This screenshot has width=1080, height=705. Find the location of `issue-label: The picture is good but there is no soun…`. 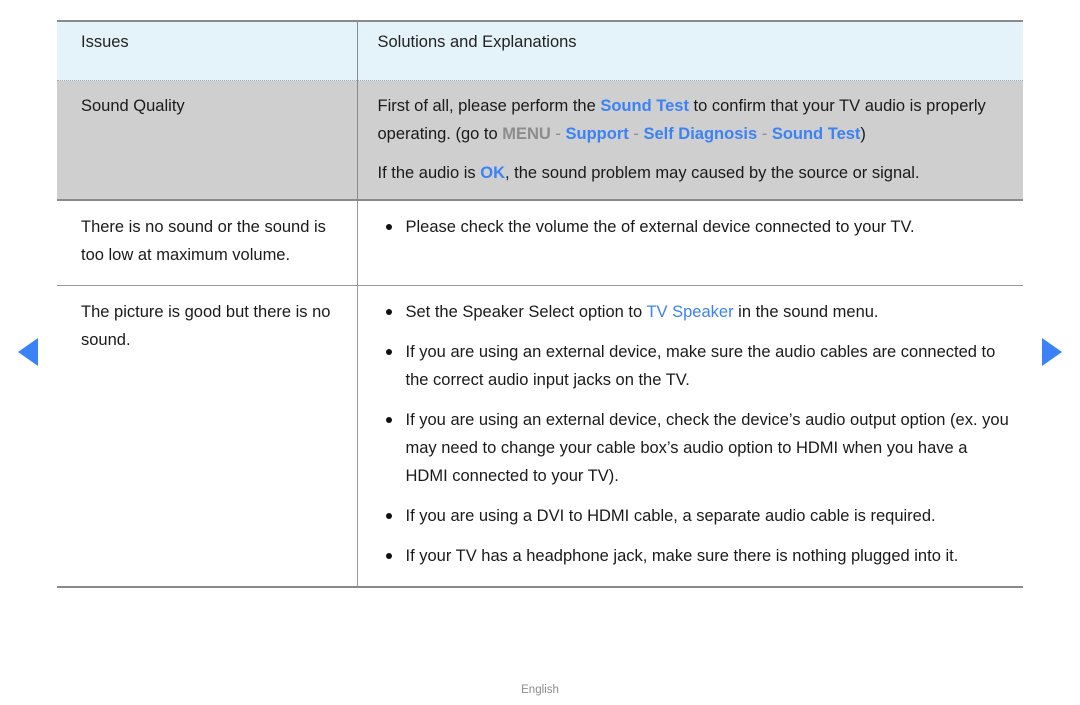

issue-label: The picture is good but there is no soun… is located at coordinates (206, 326).